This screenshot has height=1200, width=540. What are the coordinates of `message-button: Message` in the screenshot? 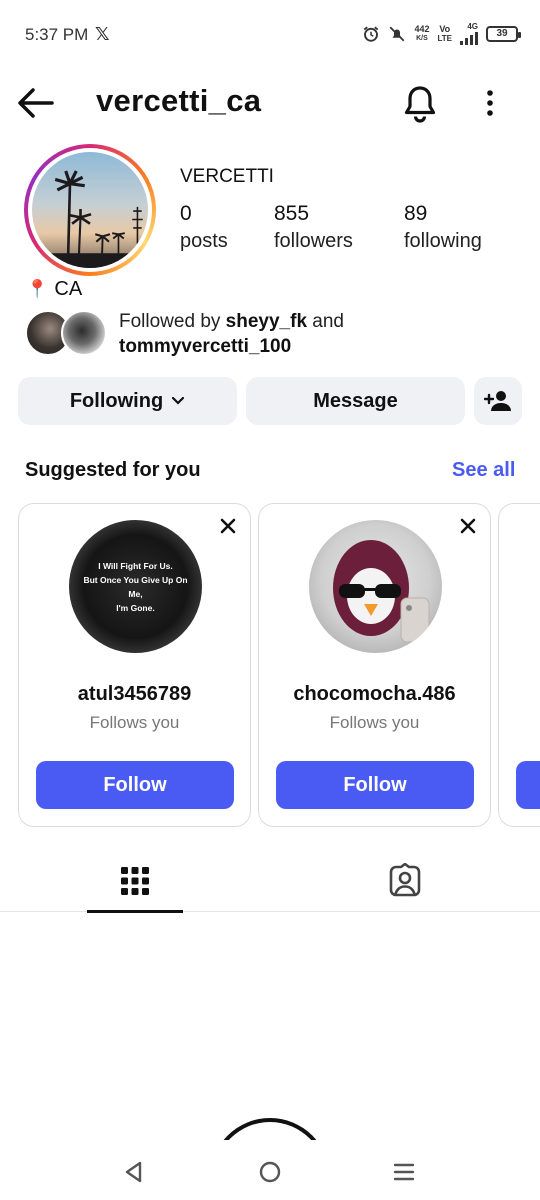 It's located at (355, 401).